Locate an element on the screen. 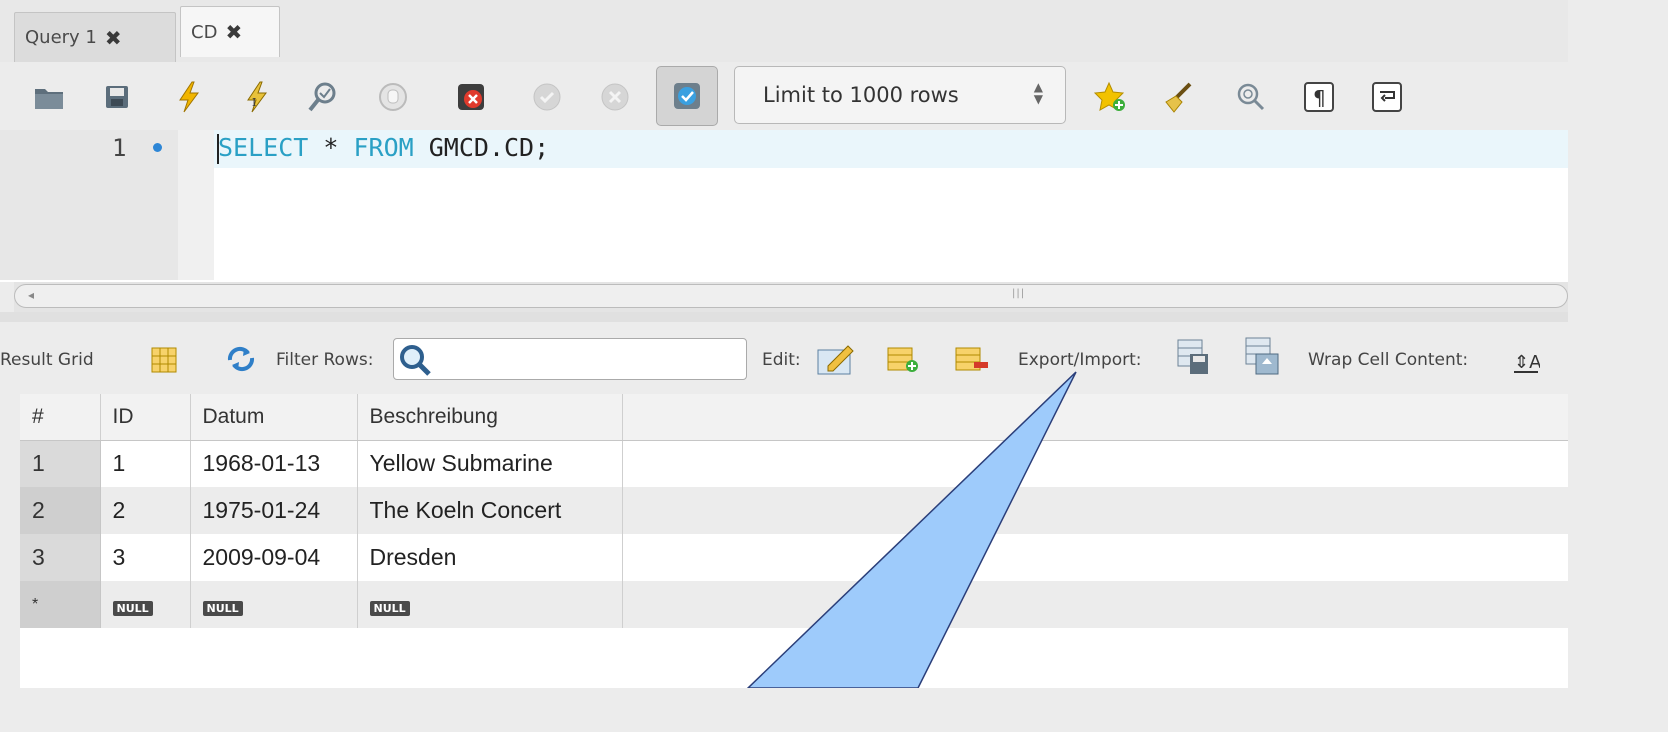  cell-beschreibung: Dresden is located at coordinates (490, 557).